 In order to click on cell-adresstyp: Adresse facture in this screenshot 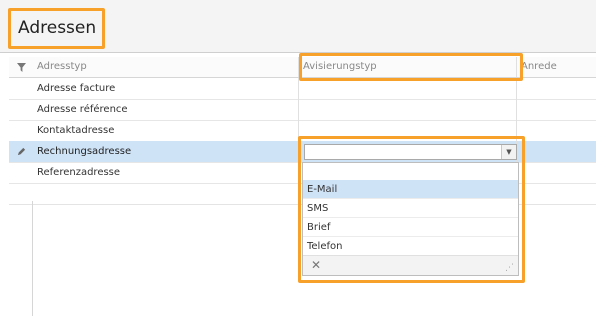, I will do `click(166, 88)`.